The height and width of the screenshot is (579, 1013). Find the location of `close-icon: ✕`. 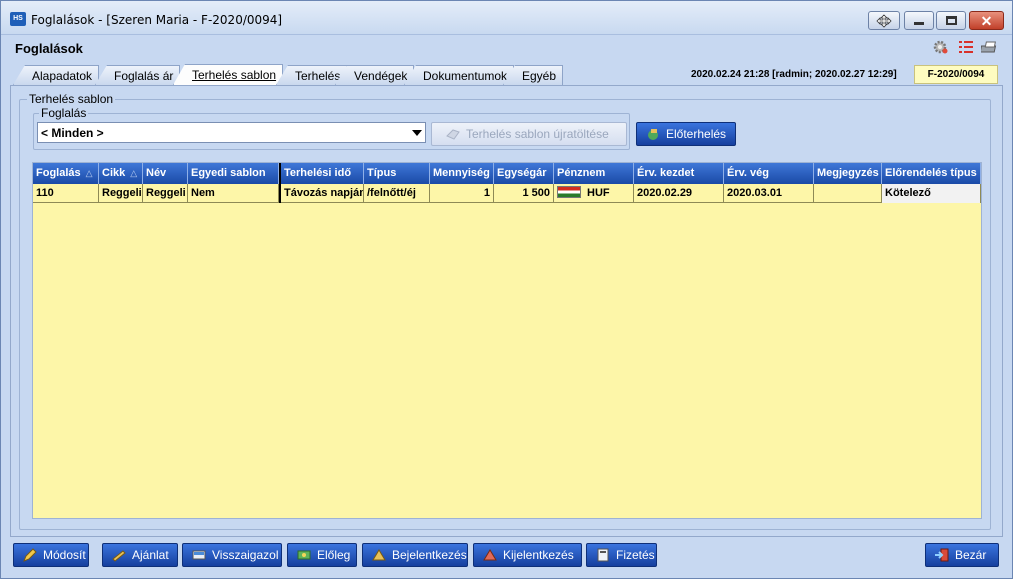

close-icon: ✕ is located at coordinates (986, 20).